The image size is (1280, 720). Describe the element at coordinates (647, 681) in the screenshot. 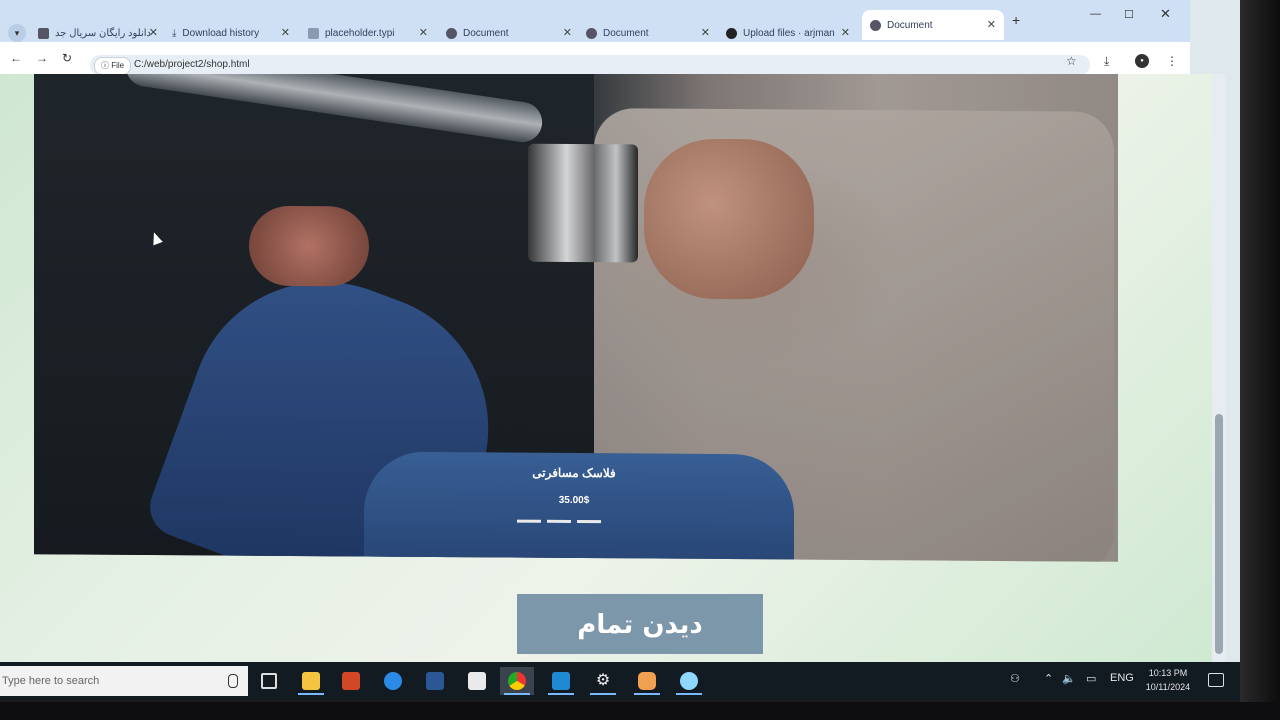

I see `paint-app-icon` at that location.